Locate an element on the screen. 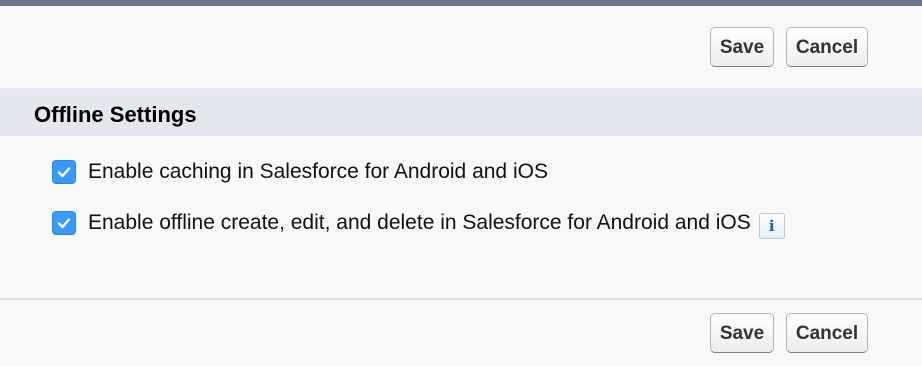  section-header: Offline Settings is located at coordinates (461, 113).